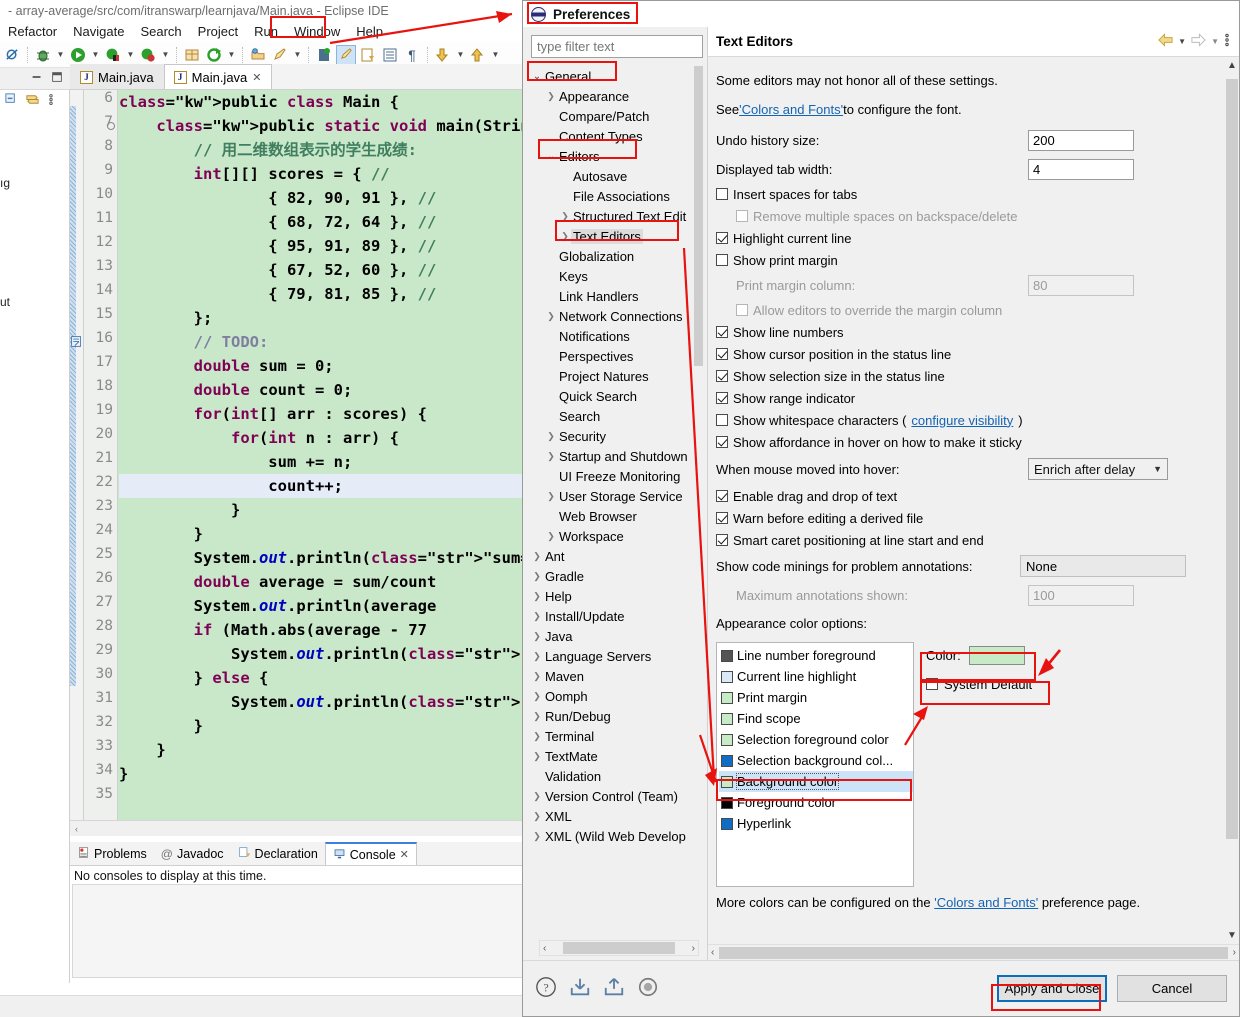 Image resolution: width=1240 pixels, height=1017 pixels. I want to click on menu-refactor: Refactor, so click(32, 31).